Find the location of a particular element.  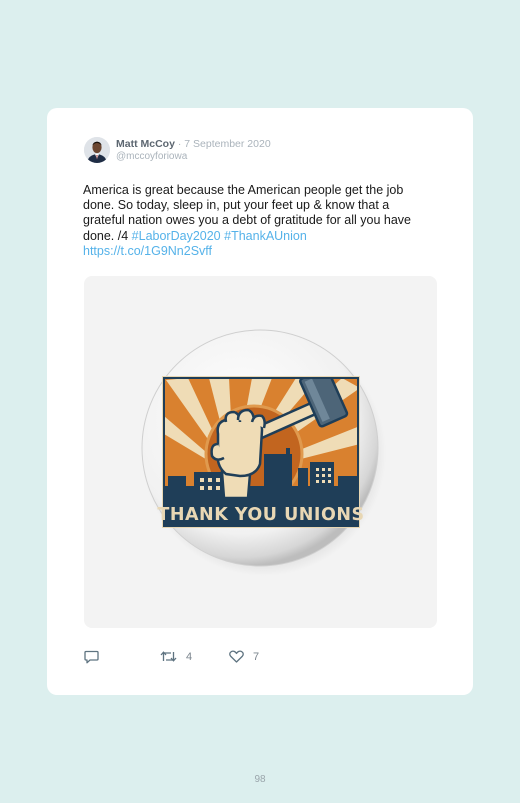

author-handle: @mccoyforiowa is located at coordinates (151, 156).